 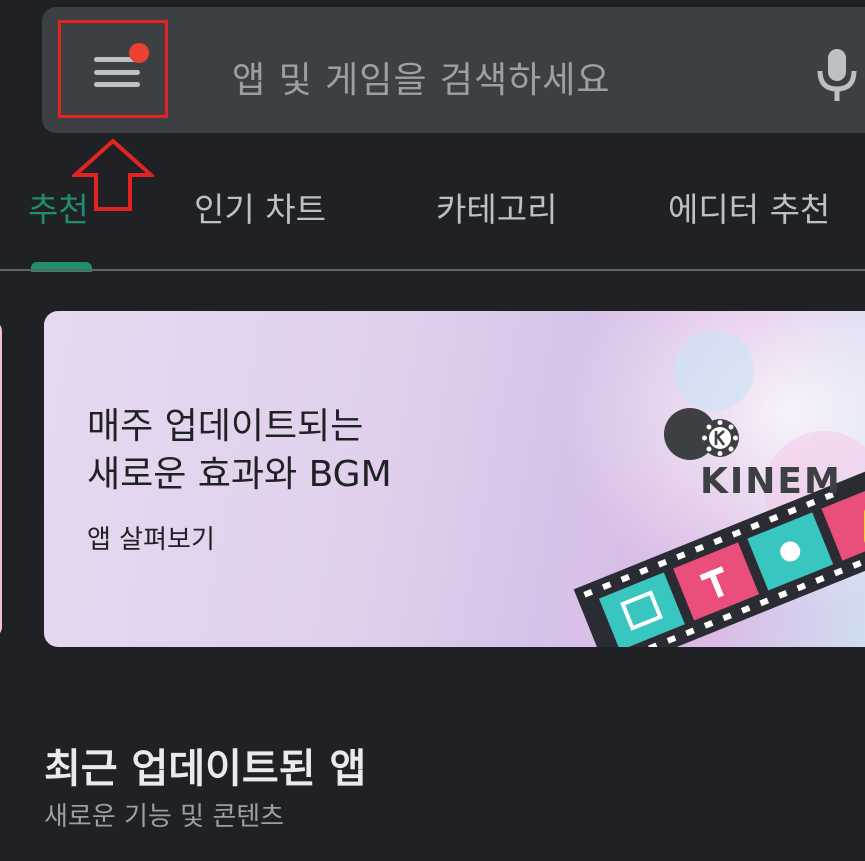 What do you see at coordinates (837, 75) in the screenshot?
I see `mic-icon` at bounding box center [837, 75].